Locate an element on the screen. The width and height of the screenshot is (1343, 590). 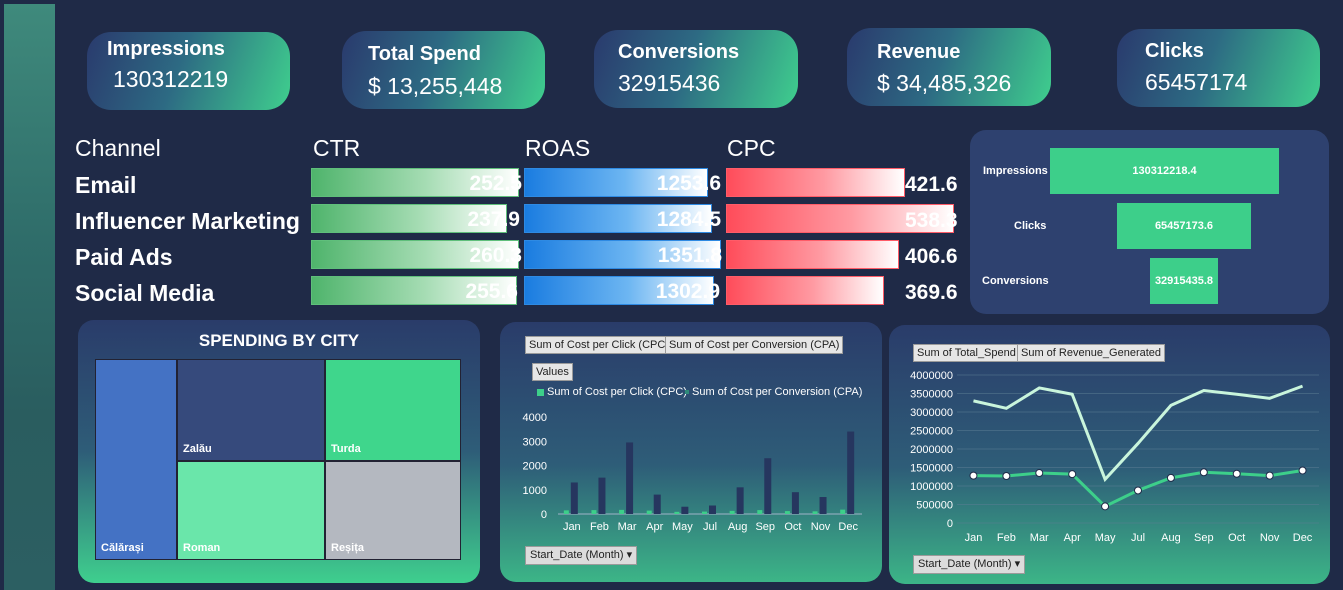
channel-name: Social Media is located at coordinates (145, 293).